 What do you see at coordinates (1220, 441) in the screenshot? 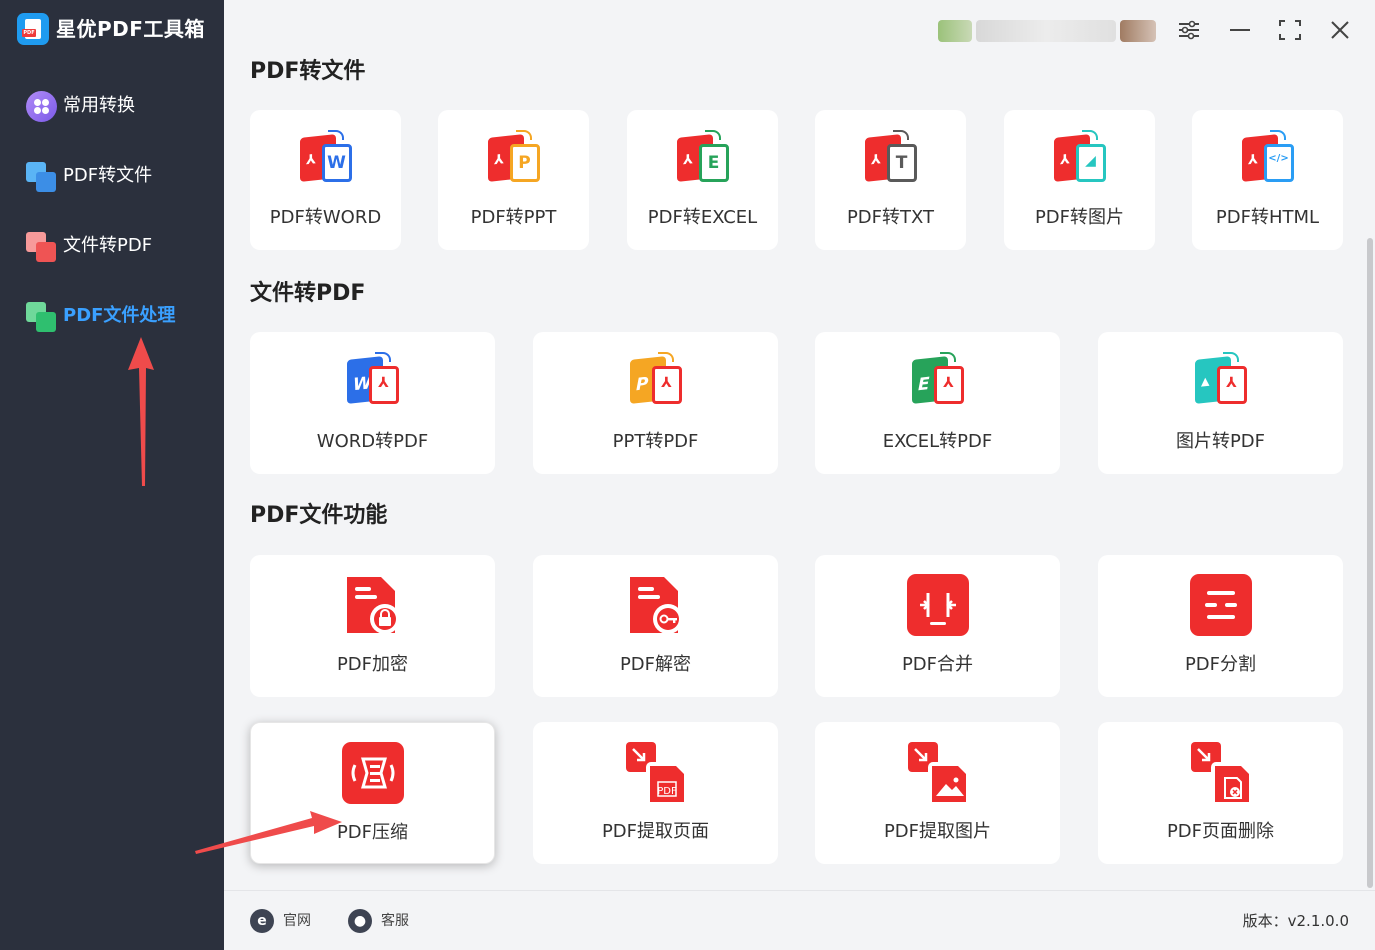
I see `tool-card-label: 图片转PDF` at bounding box center [1220, 441].